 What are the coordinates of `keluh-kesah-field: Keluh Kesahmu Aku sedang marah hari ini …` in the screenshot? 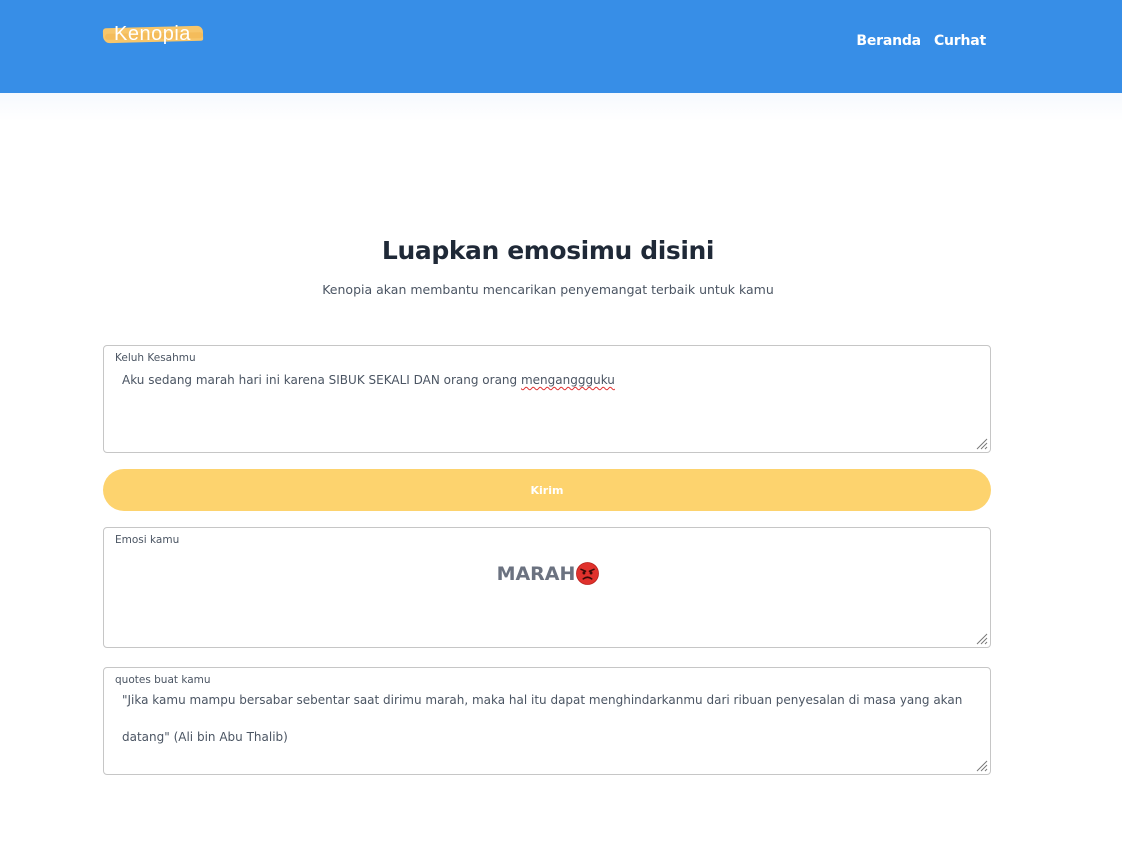 It's located at (547, 399).